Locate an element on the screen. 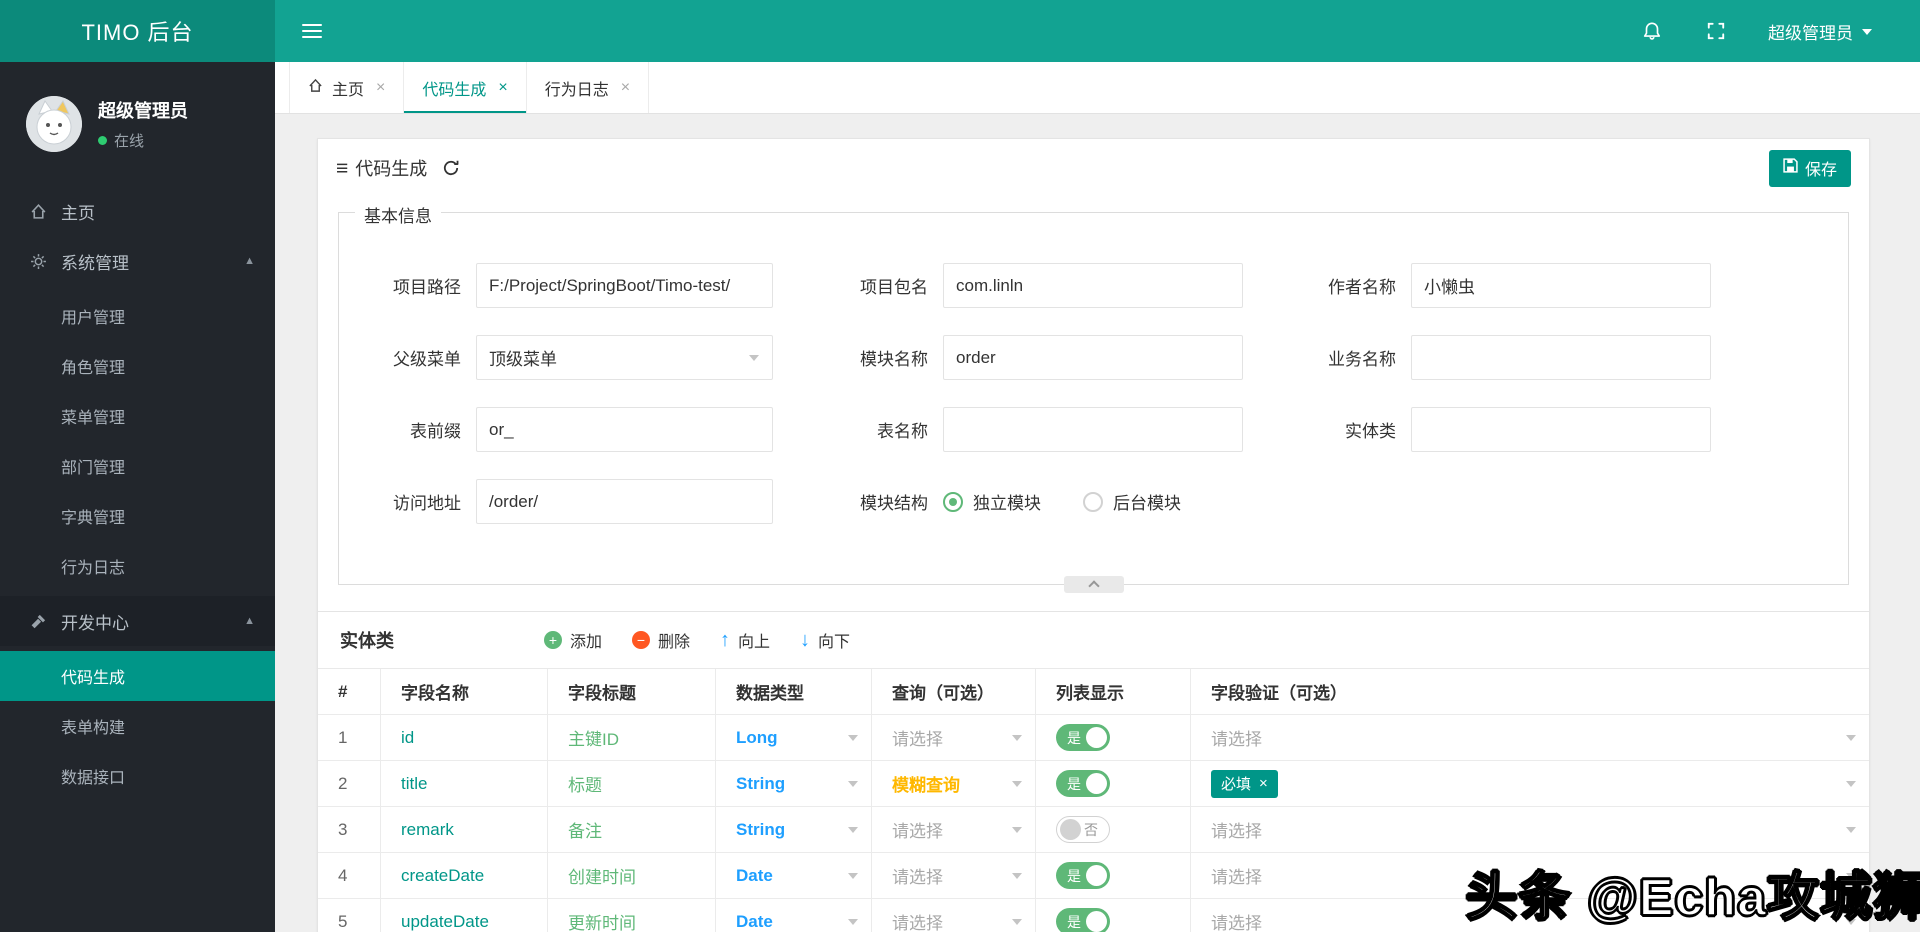  sidebar-item-label: 角色管理 is located at coordinates (93, 368).